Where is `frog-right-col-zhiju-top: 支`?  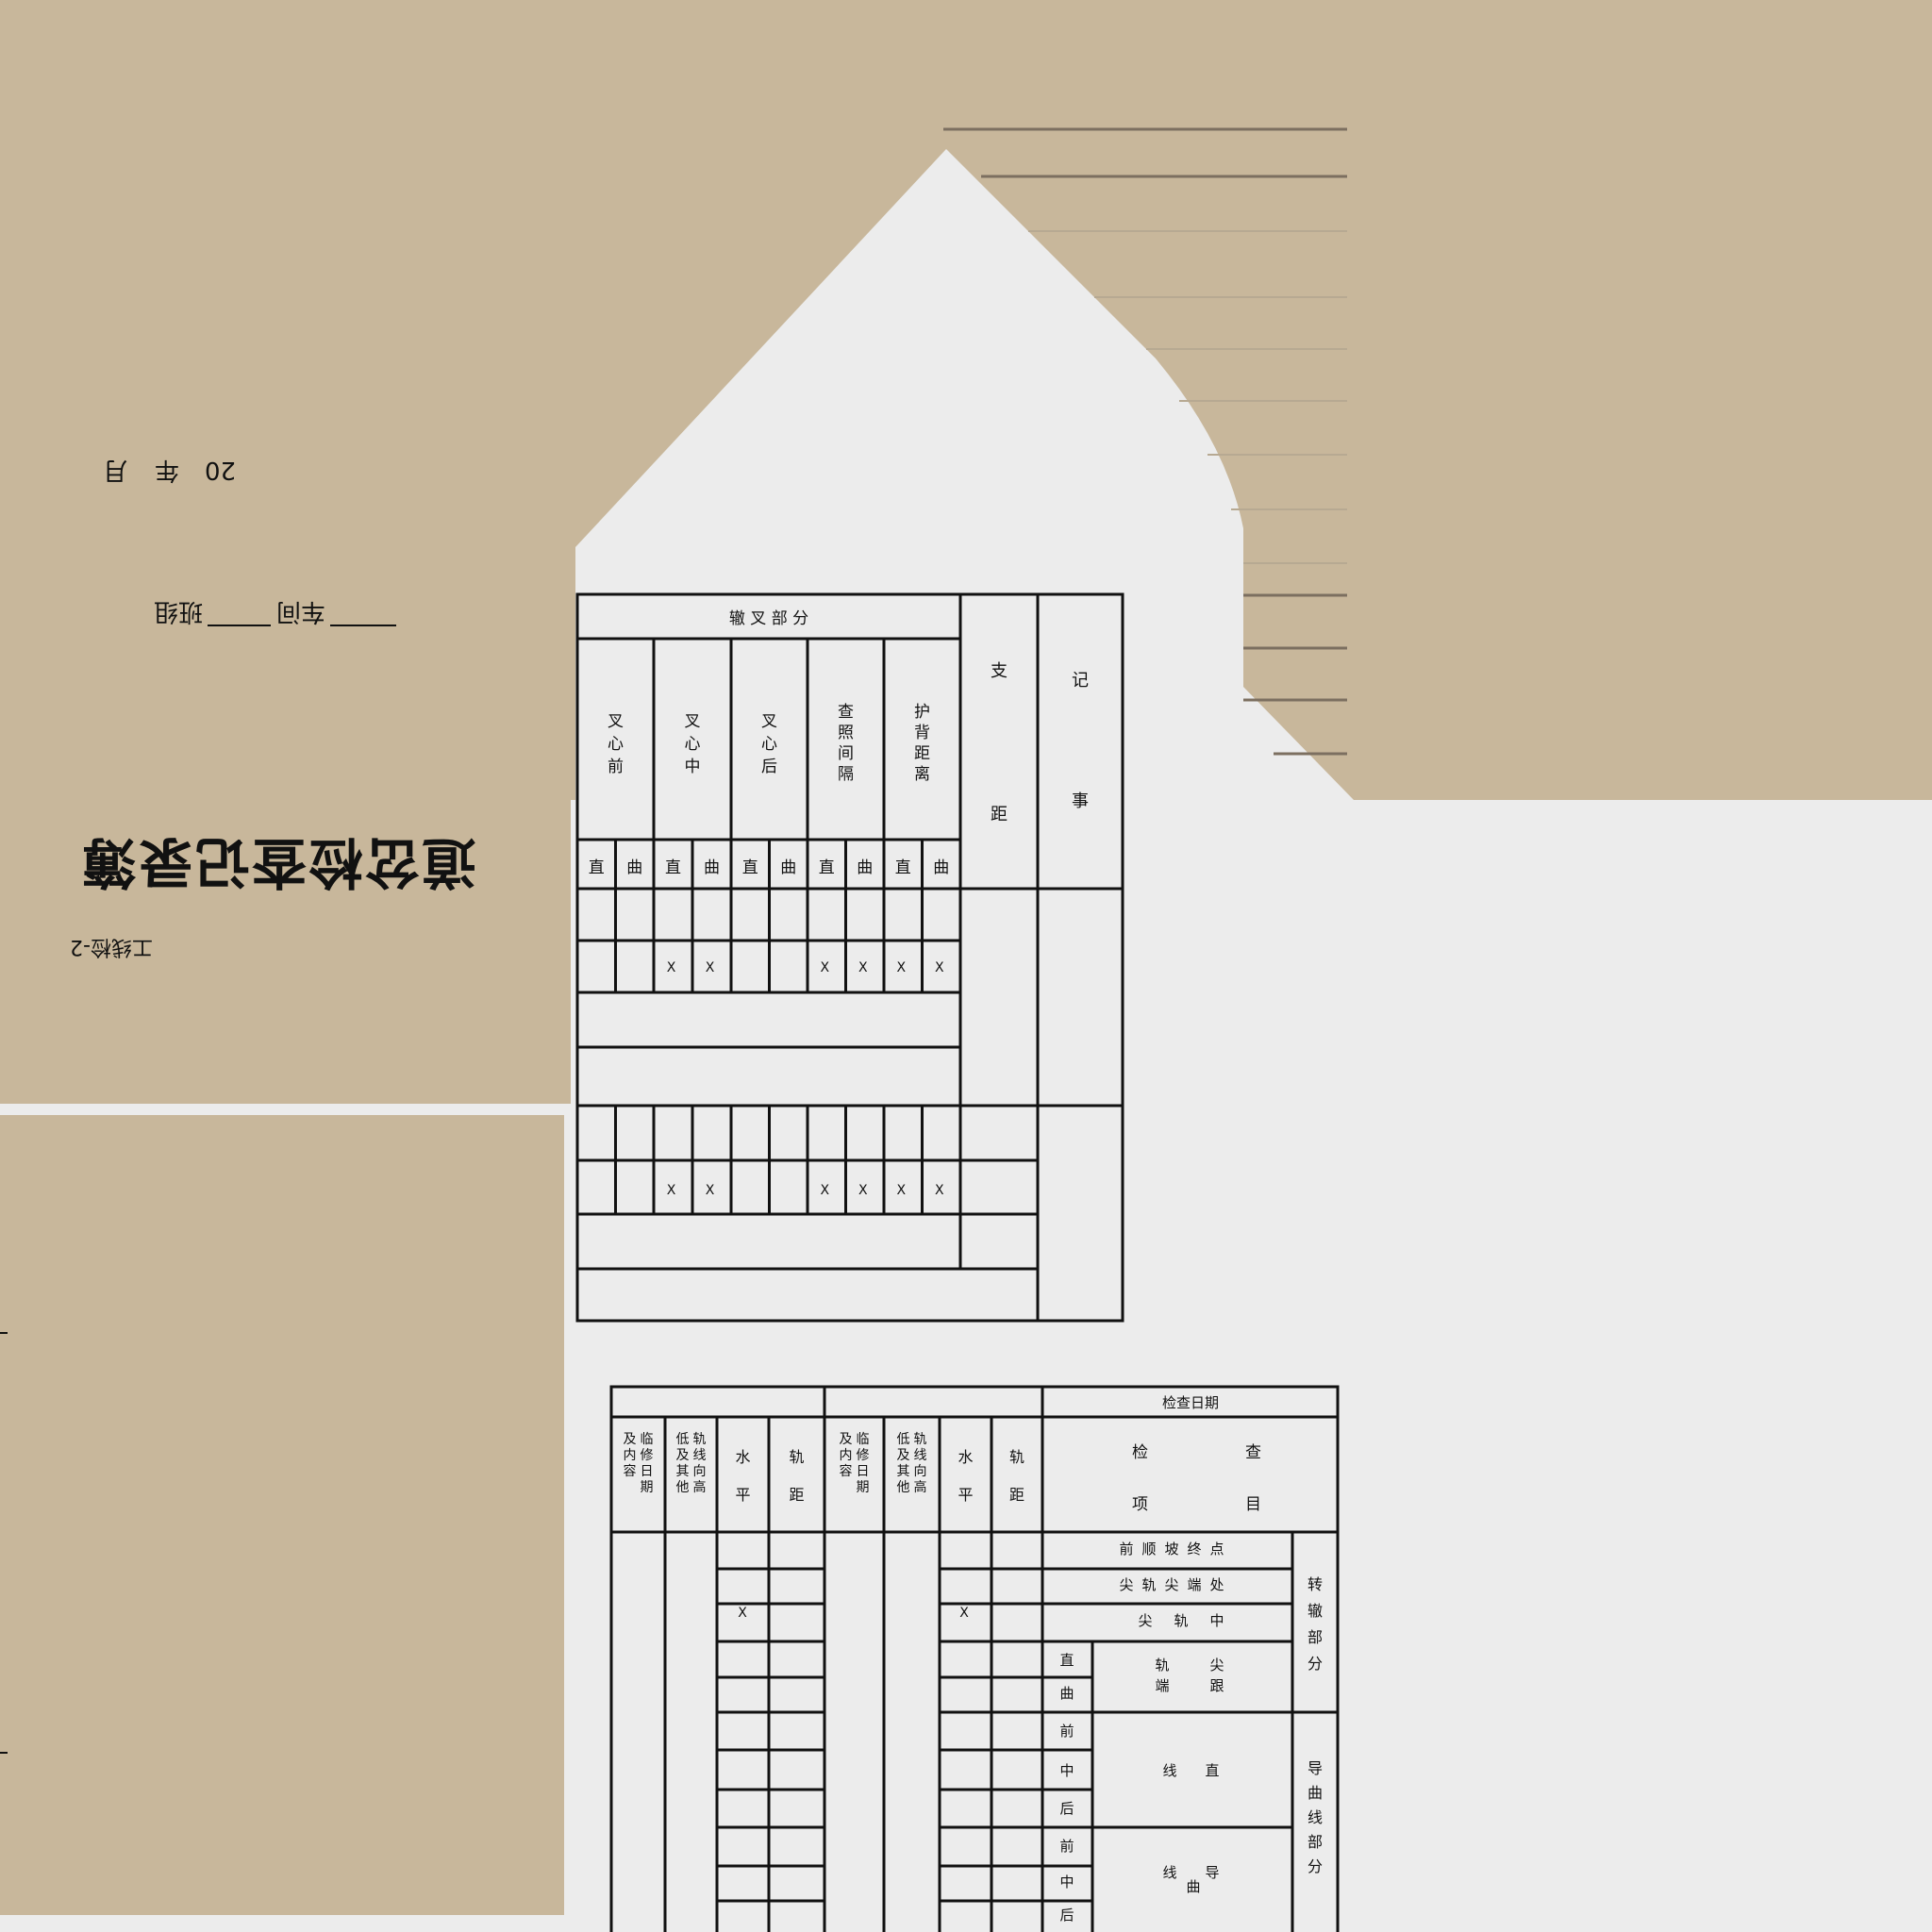 frog-right-col-zhiju-top: 支 is located at coordinates (999, 671).